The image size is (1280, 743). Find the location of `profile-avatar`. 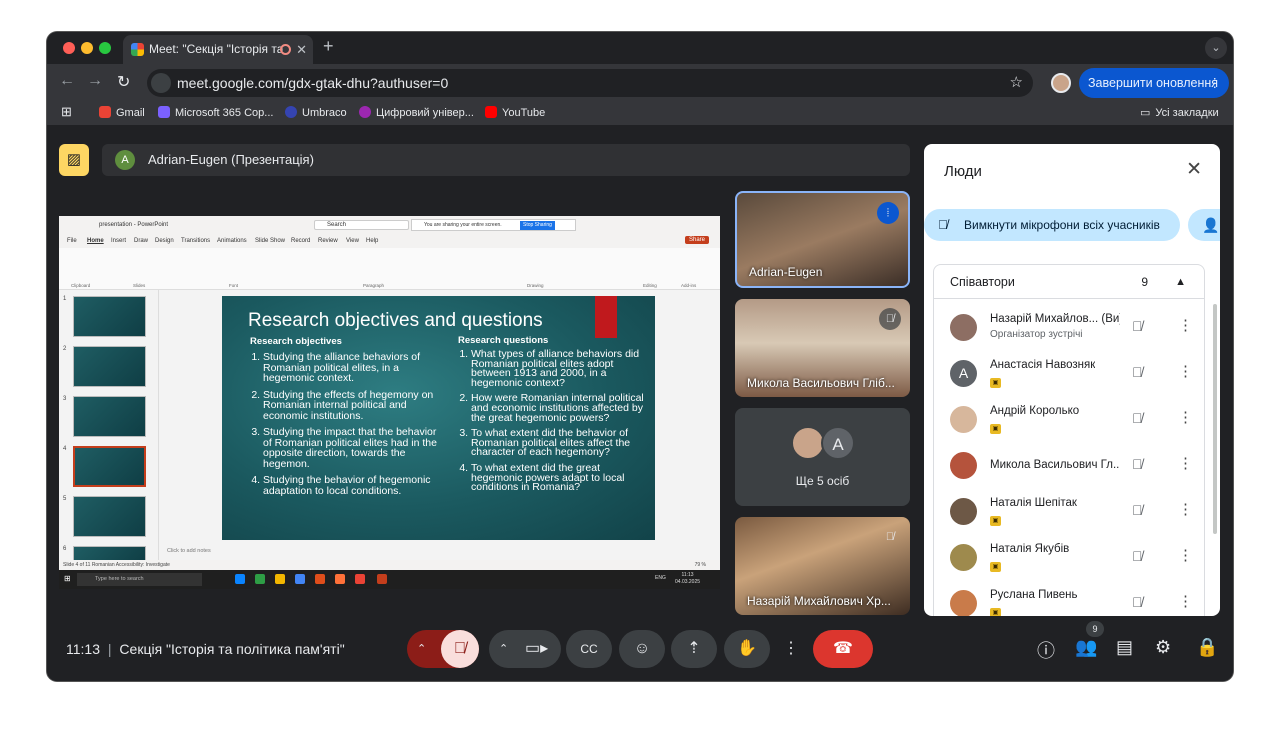

profile-avatar is located at coordinates (1061, 83).